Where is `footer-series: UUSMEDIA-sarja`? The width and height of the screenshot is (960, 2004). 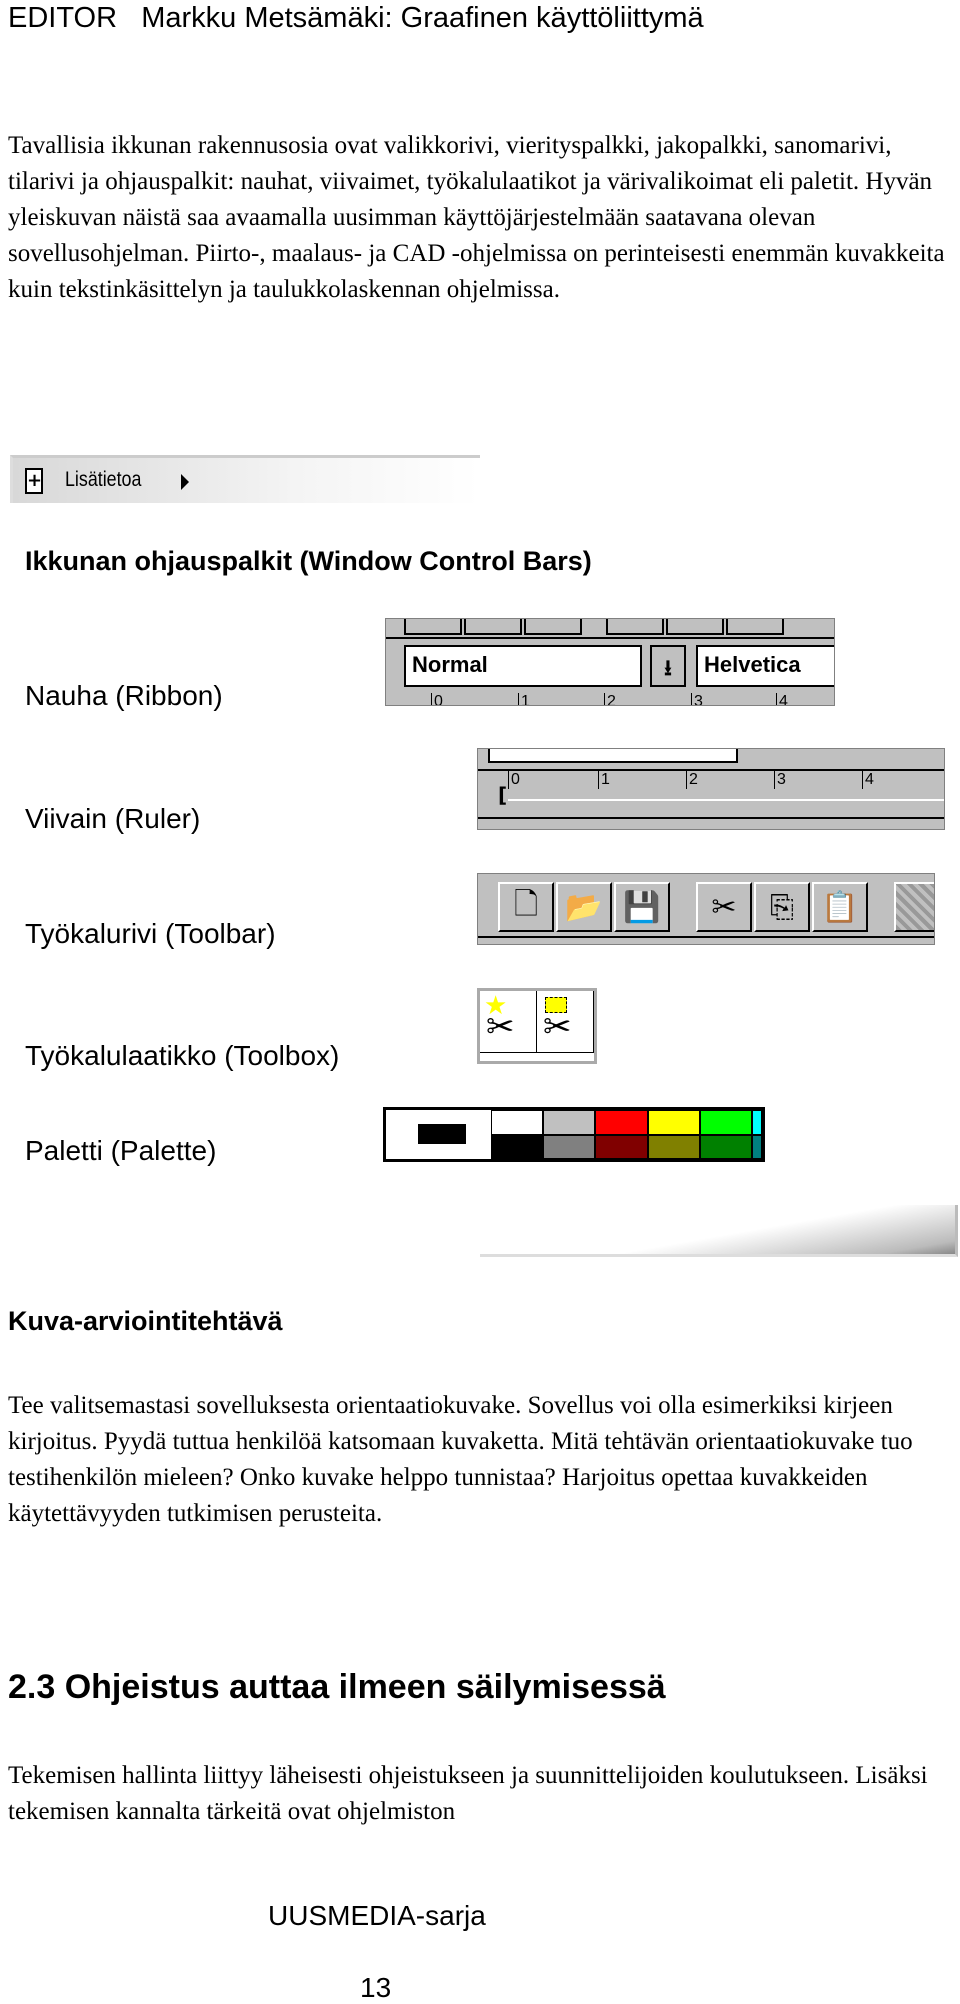
footer-series: UUSMEDIA-sarja is located at coordinates (377, 1915).